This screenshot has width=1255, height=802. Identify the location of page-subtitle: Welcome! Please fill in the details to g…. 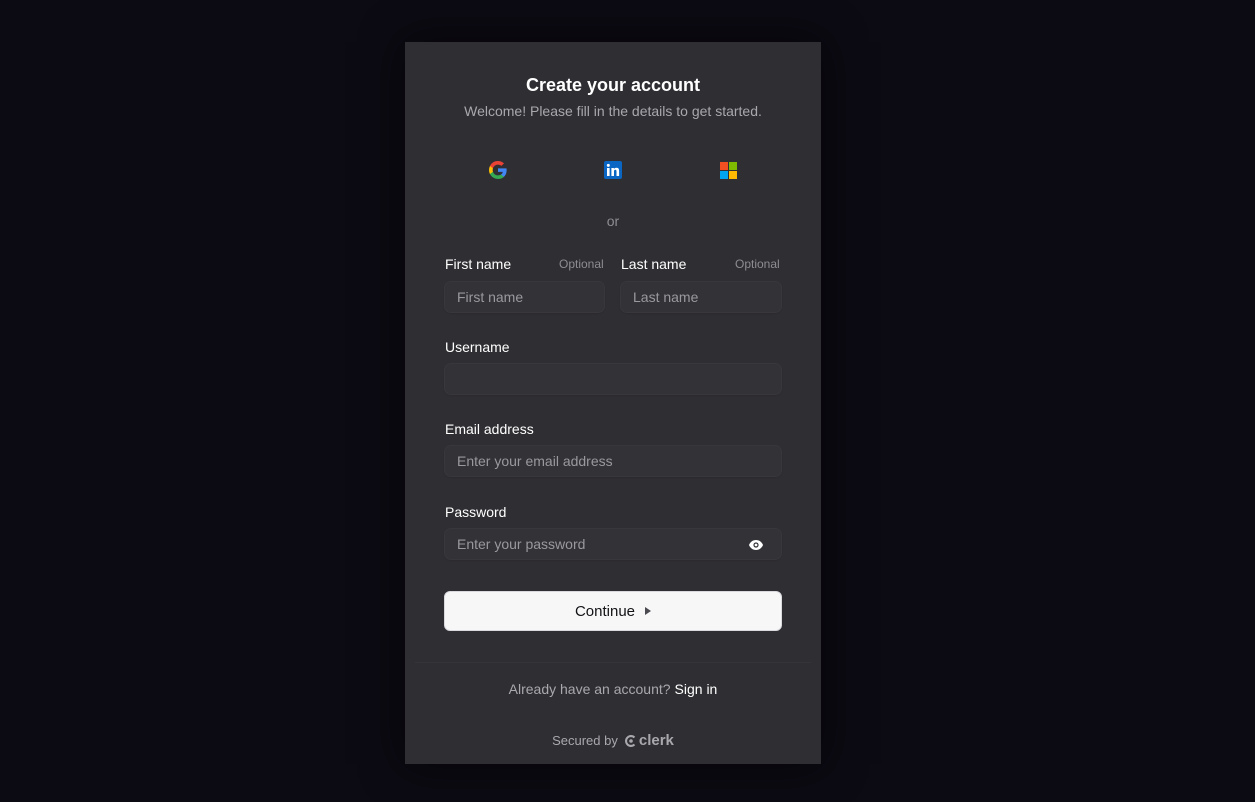
(613, 111).